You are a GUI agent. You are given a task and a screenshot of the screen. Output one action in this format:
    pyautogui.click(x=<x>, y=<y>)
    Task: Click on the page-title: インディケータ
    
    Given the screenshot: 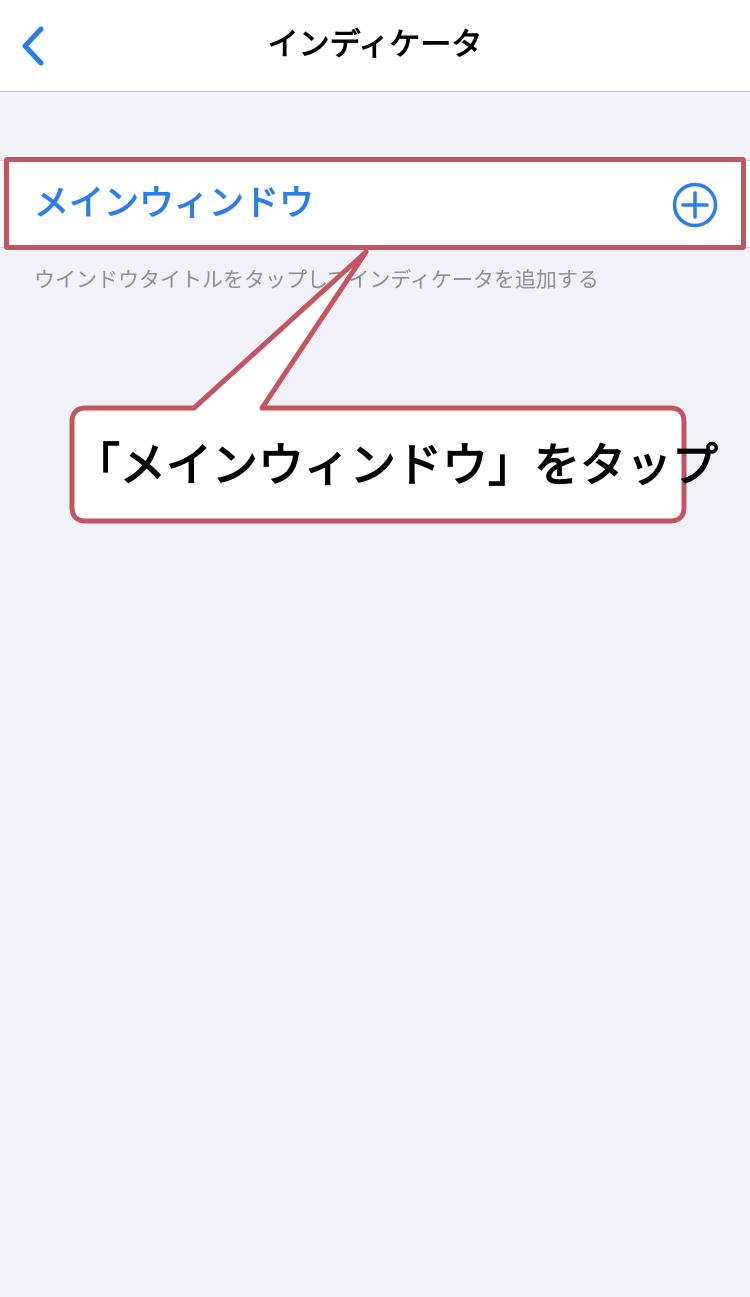 What is the action you would take?
    pyautogui.click(x=375, y=45)
    